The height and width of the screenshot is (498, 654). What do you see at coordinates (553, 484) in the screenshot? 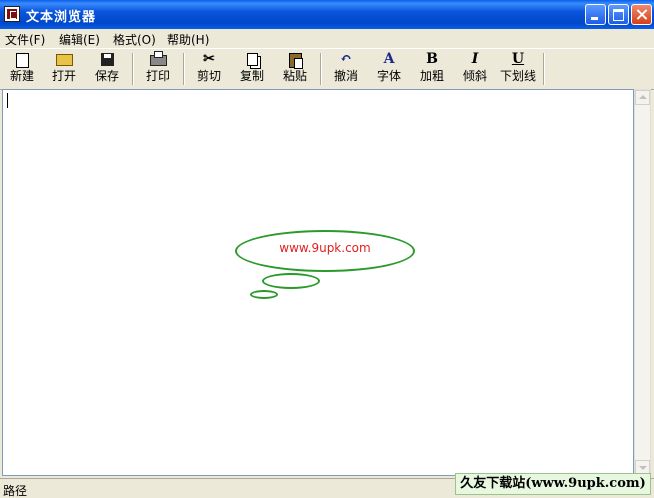
I see `site-banner: 久友下载站(www.9upk.com)` at bounding box center [553, 484].